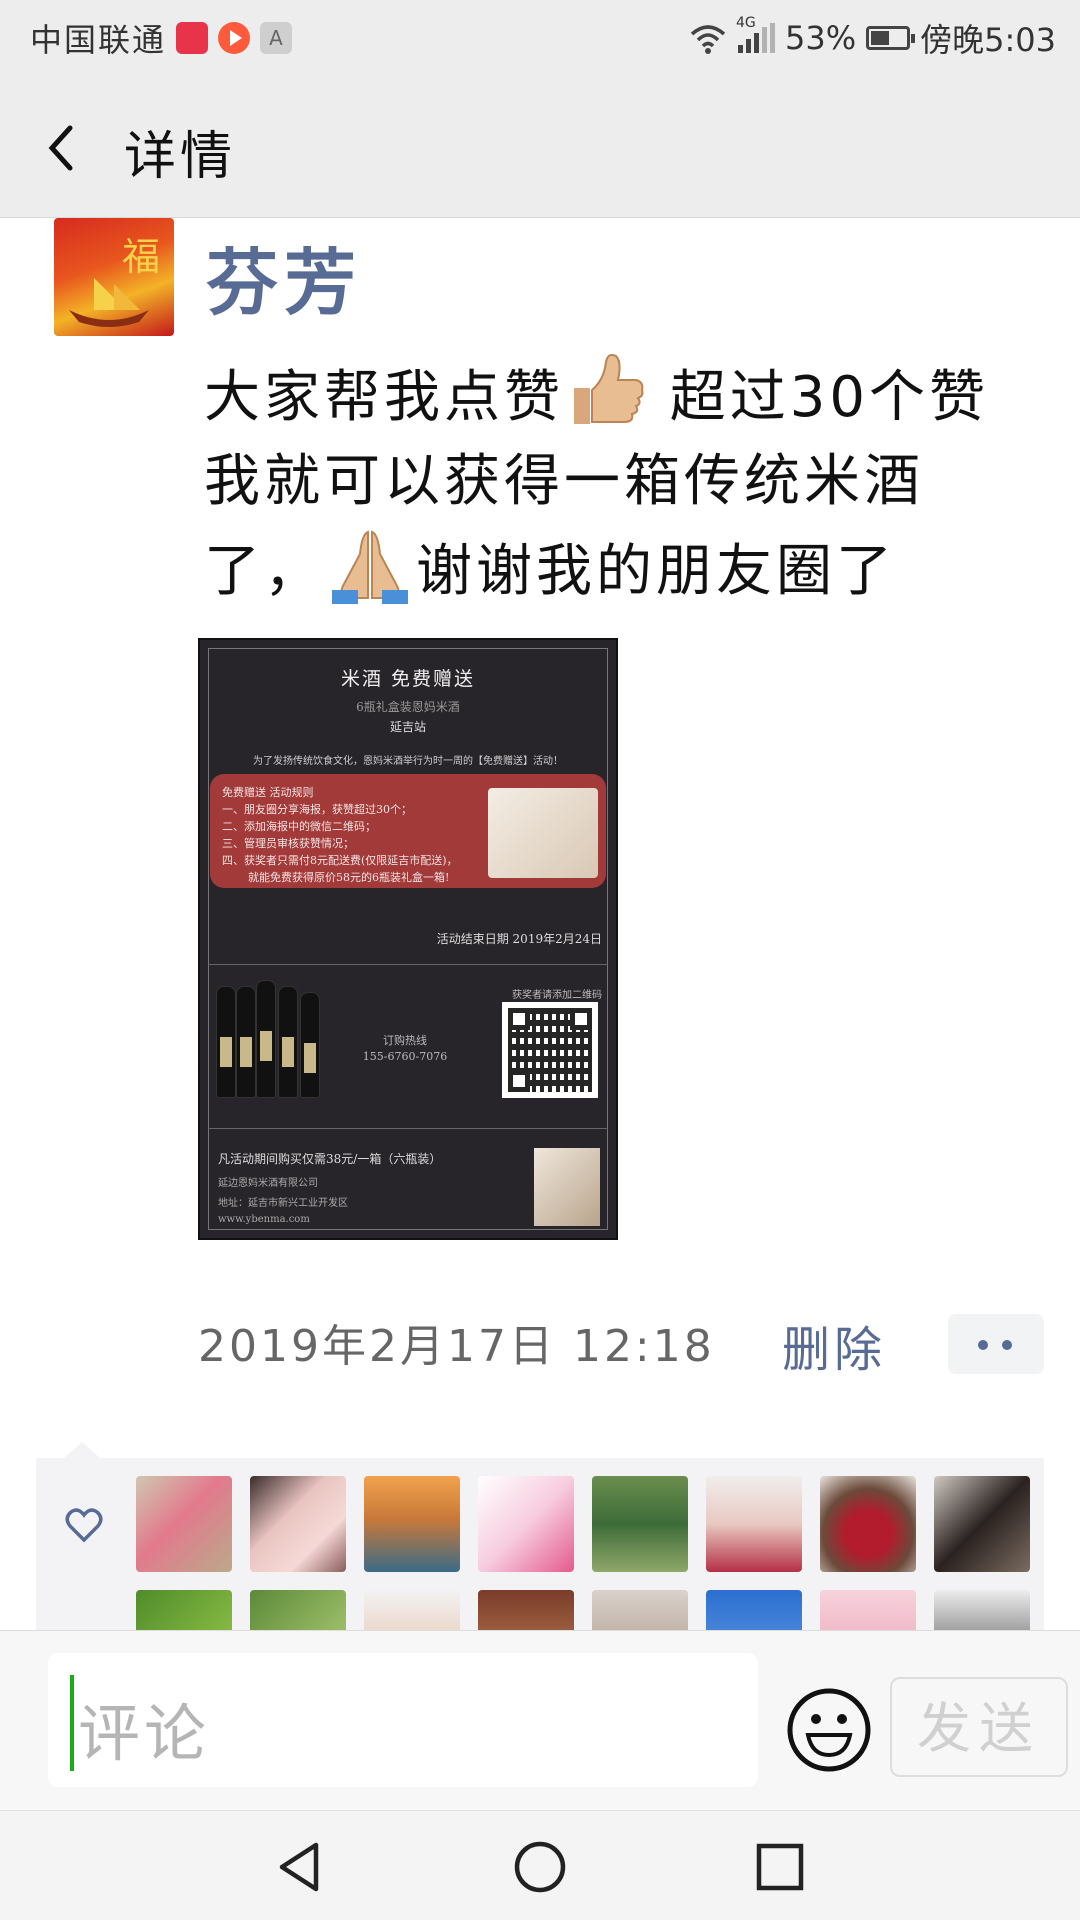 The width and height of the screenshot is (1080, 1920). Describe the element at coordinates (84, 1525) in the screenshot. I see `heart-outline-icon` at that location.